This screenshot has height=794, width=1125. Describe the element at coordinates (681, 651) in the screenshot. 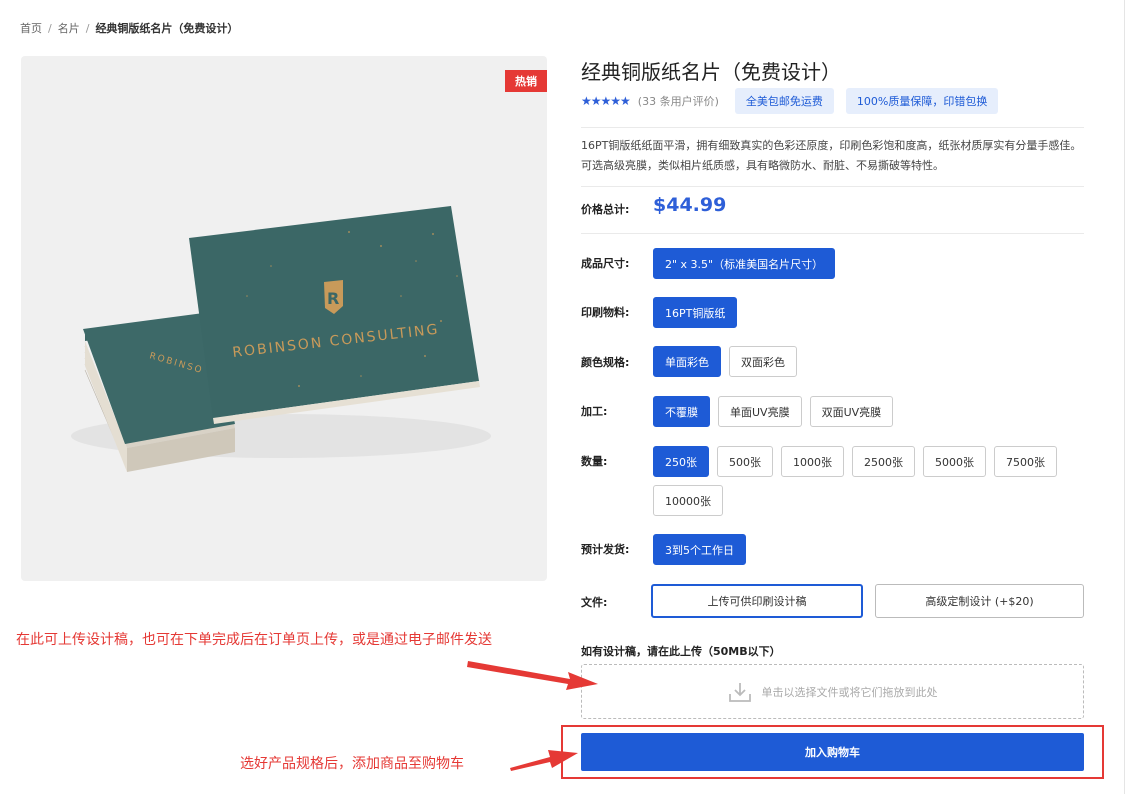

I see `upload-title: 如有设计稿，请在此上传（50MB以下）` at that location.